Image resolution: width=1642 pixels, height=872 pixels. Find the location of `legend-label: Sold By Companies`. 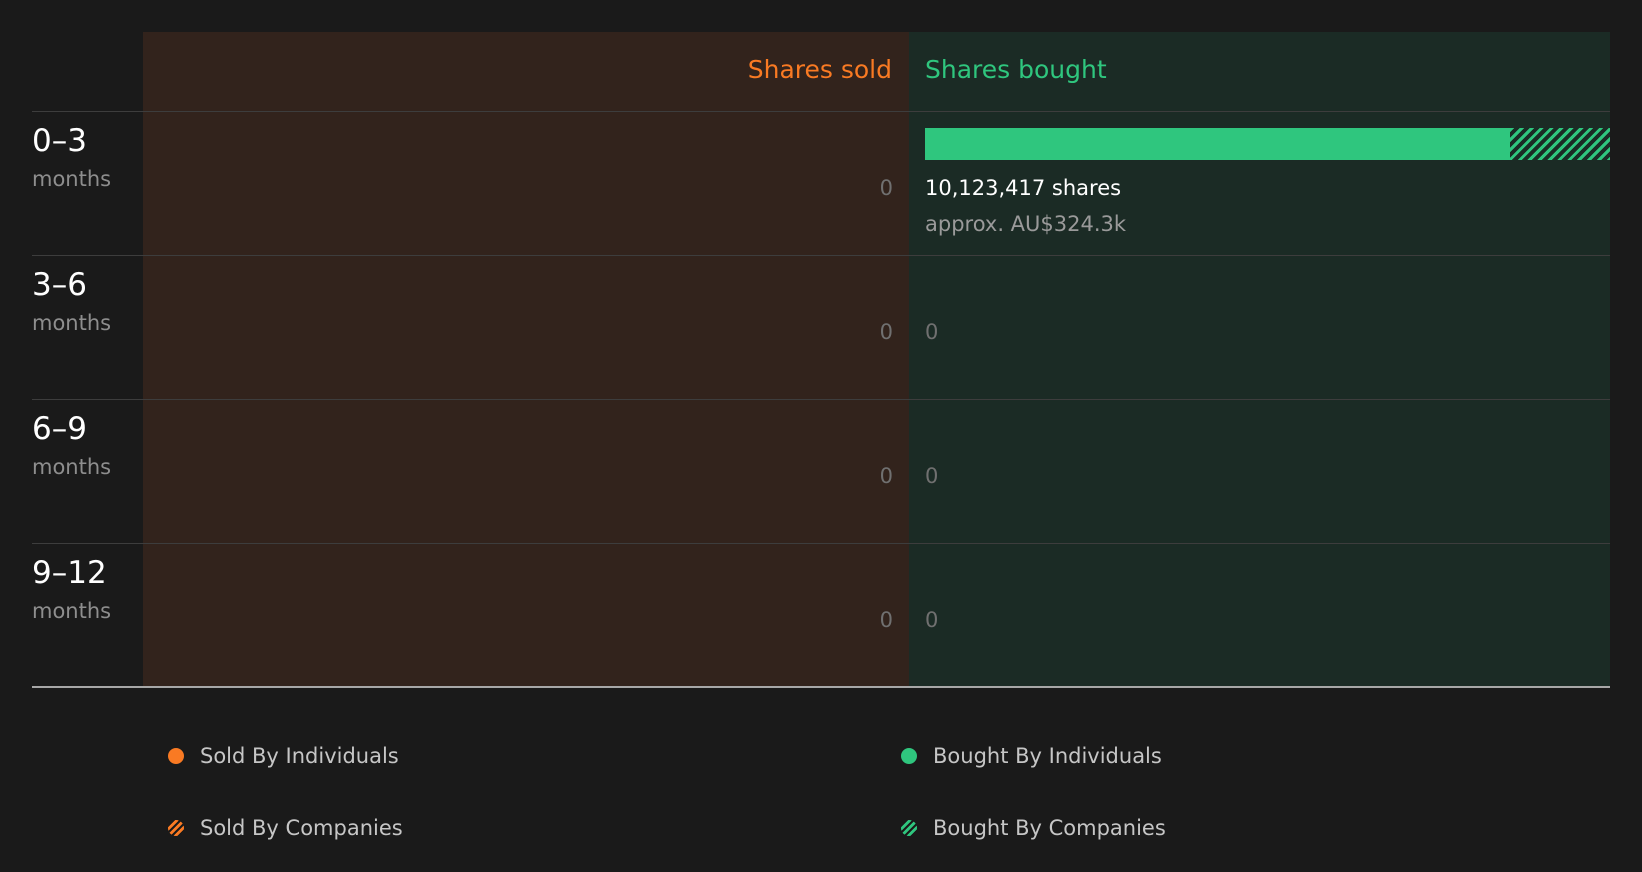

legend-label: Sold By Companies is located at coordinates (301, 828).